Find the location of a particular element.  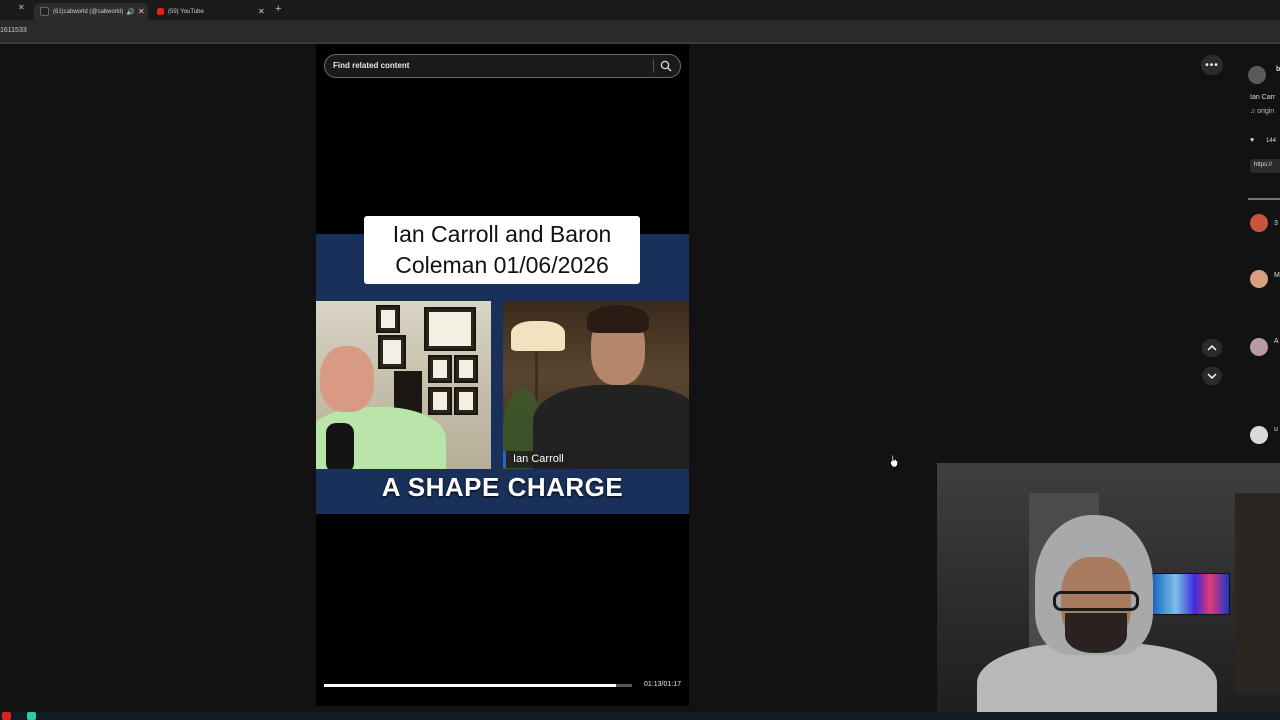

link-text: https:// is located at coordinates (1263, 165).